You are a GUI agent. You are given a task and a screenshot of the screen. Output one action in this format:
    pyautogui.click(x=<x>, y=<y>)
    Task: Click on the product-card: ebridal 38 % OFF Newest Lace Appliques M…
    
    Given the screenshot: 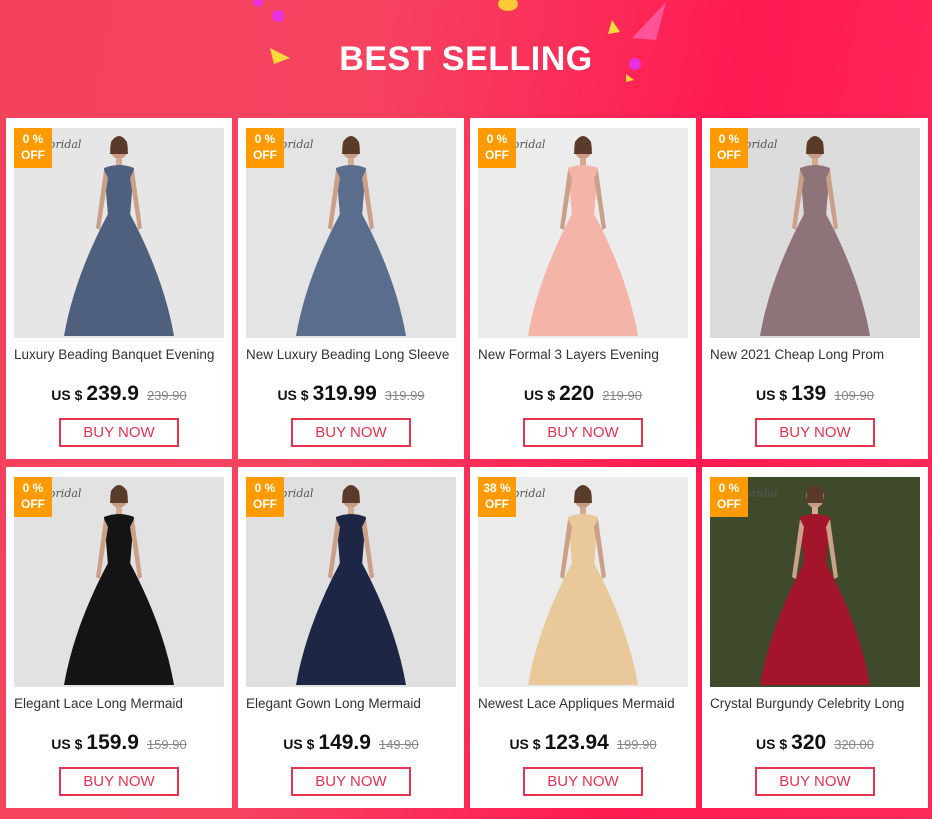 What is the action you would take?
    pyautogui.click(x=583, y=637)
    